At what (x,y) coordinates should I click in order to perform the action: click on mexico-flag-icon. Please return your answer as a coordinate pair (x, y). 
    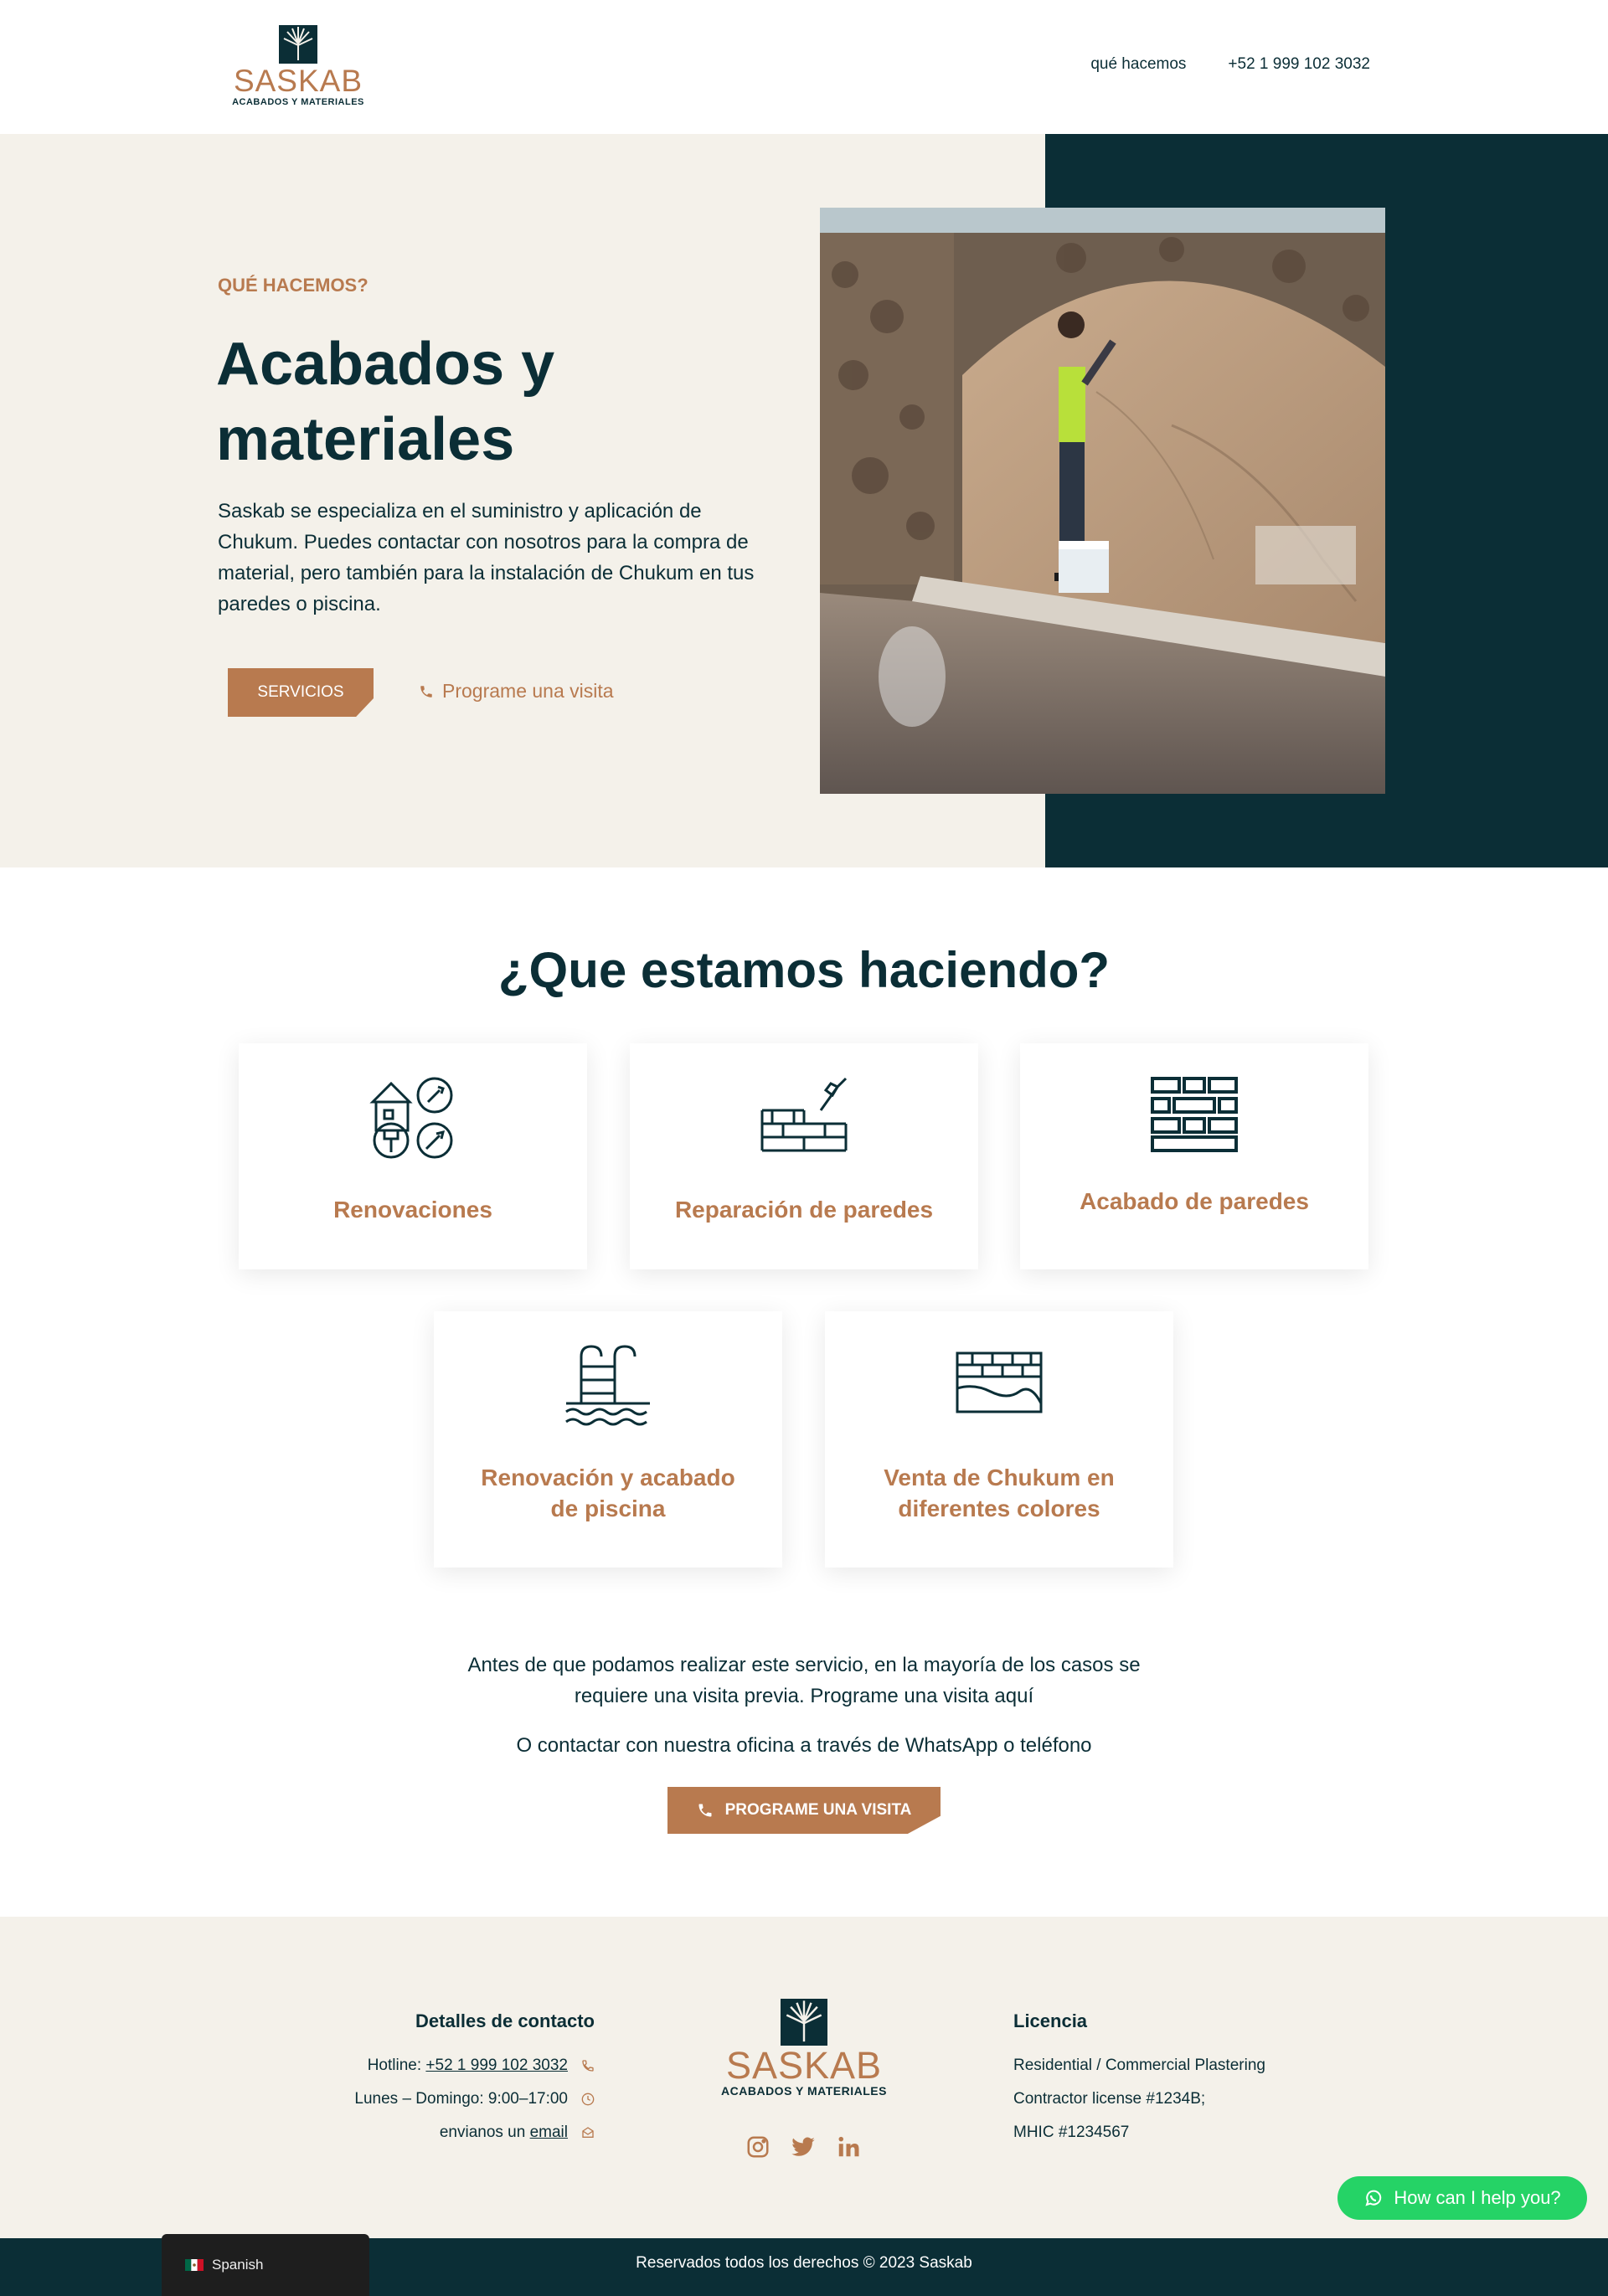
    Looking at the image, I should click on (194, 2265).